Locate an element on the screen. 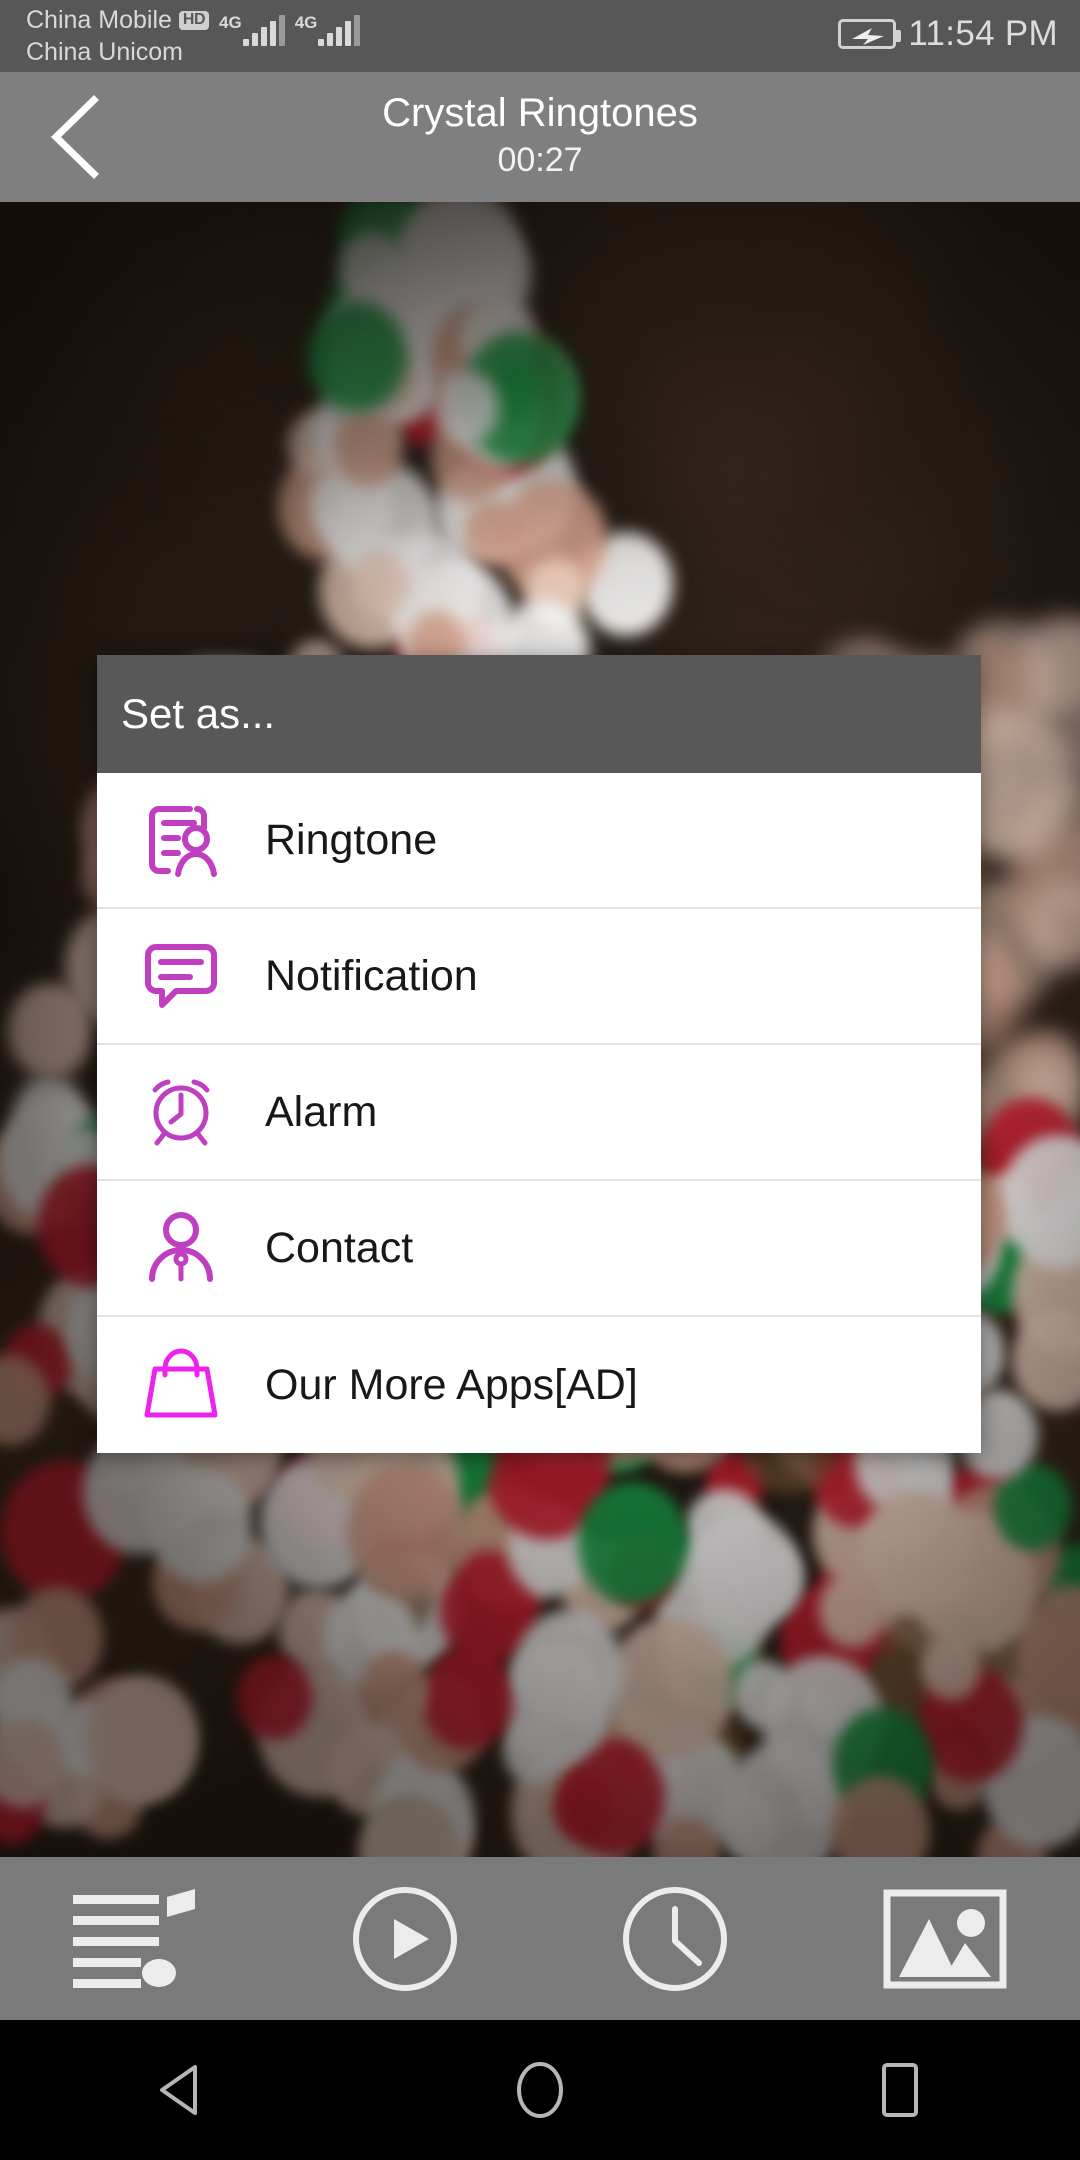 Image resolution: width=1080 pixels, height=2160 pixels. title-block: Crystal Ringtones 00:27 is located at coordinates (540, 137).